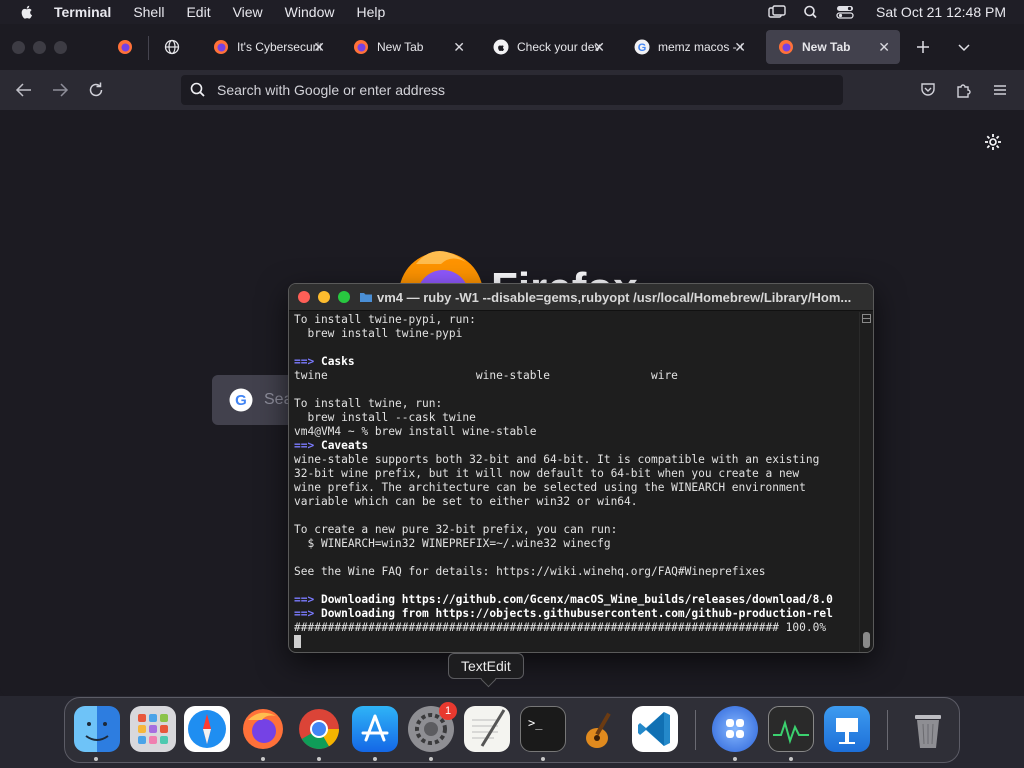  I want to click on zoom-window-button, so click(60, 47).